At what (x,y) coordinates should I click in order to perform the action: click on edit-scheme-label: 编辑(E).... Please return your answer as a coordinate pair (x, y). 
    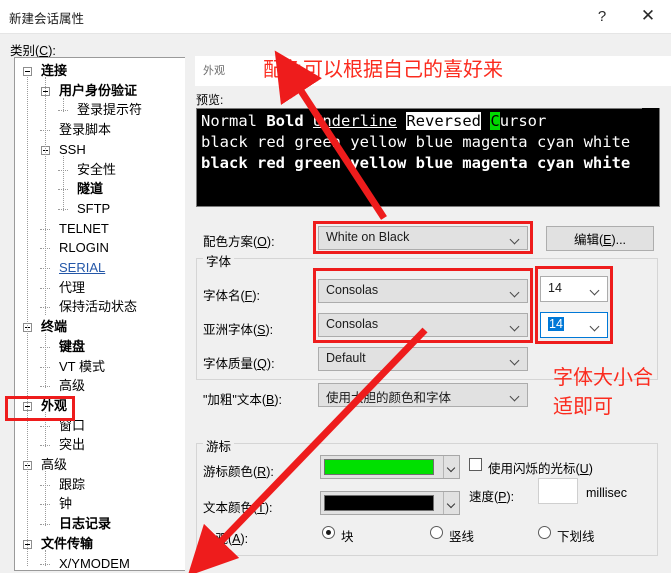
    Looking at the image, I should click on (600, 240).